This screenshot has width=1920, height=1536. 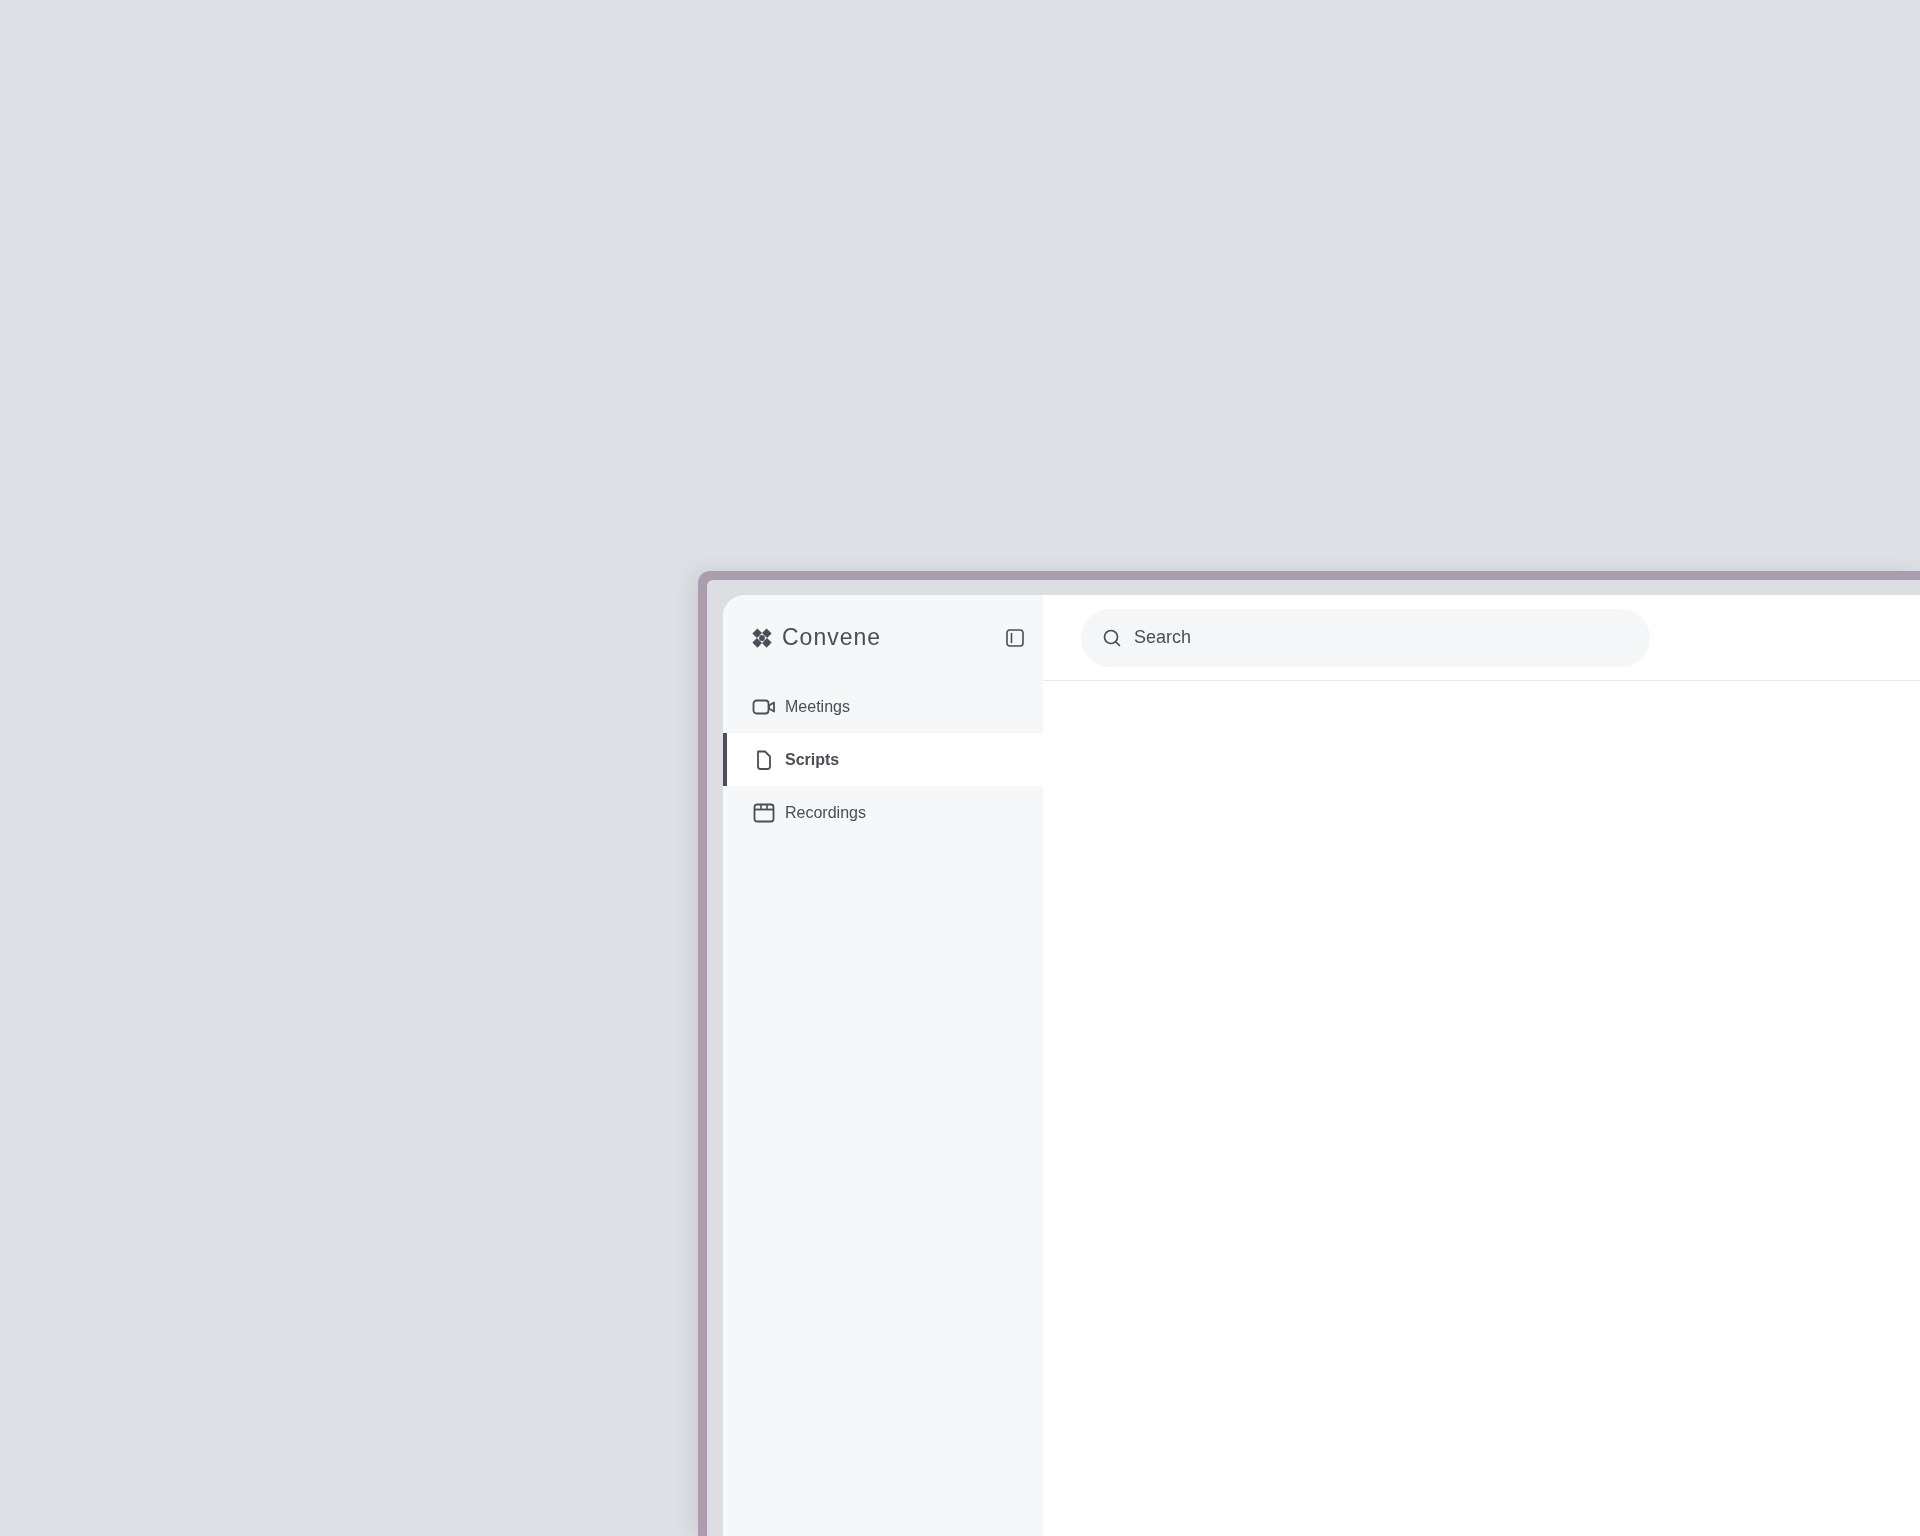 What do you see at coordinates (1015, 637) in the screenshot?
I see `sidebar-toggle-icon` at bounding box center [1015, 637].